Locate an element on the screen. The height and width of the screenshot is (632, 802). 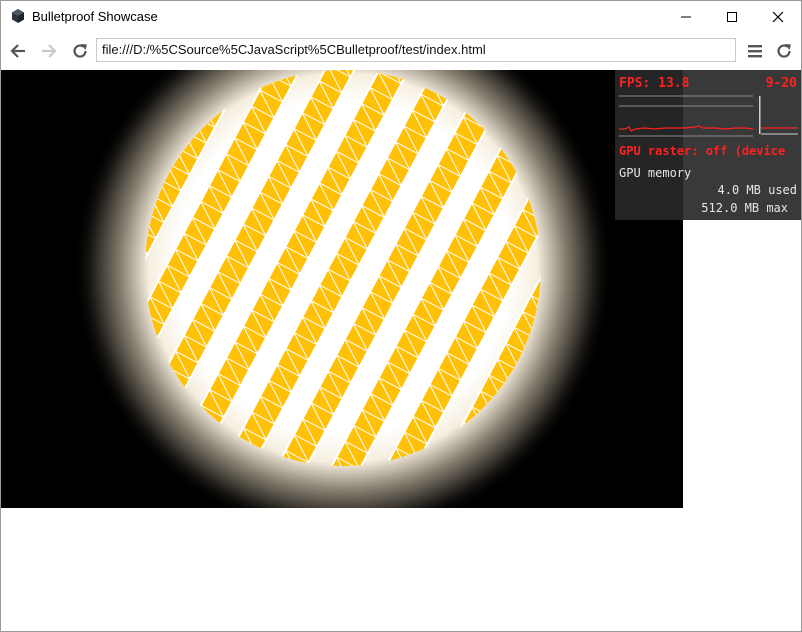
menu-button is located at coordinates (755, 51).